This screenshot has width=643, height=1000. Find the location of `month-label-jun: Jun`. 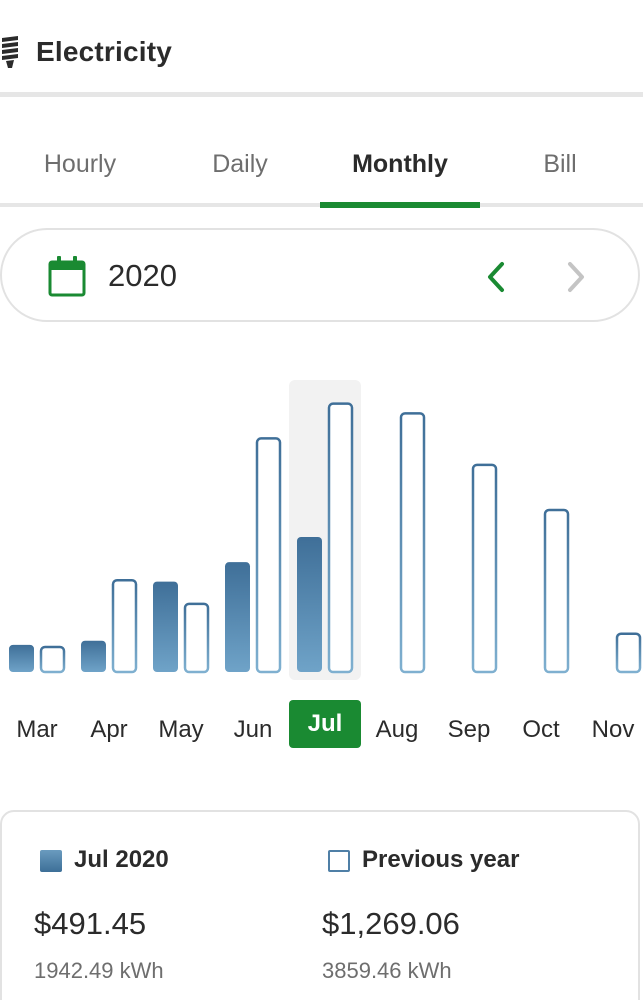

month-label-jun: Jun is located at coordinates (253, 730).